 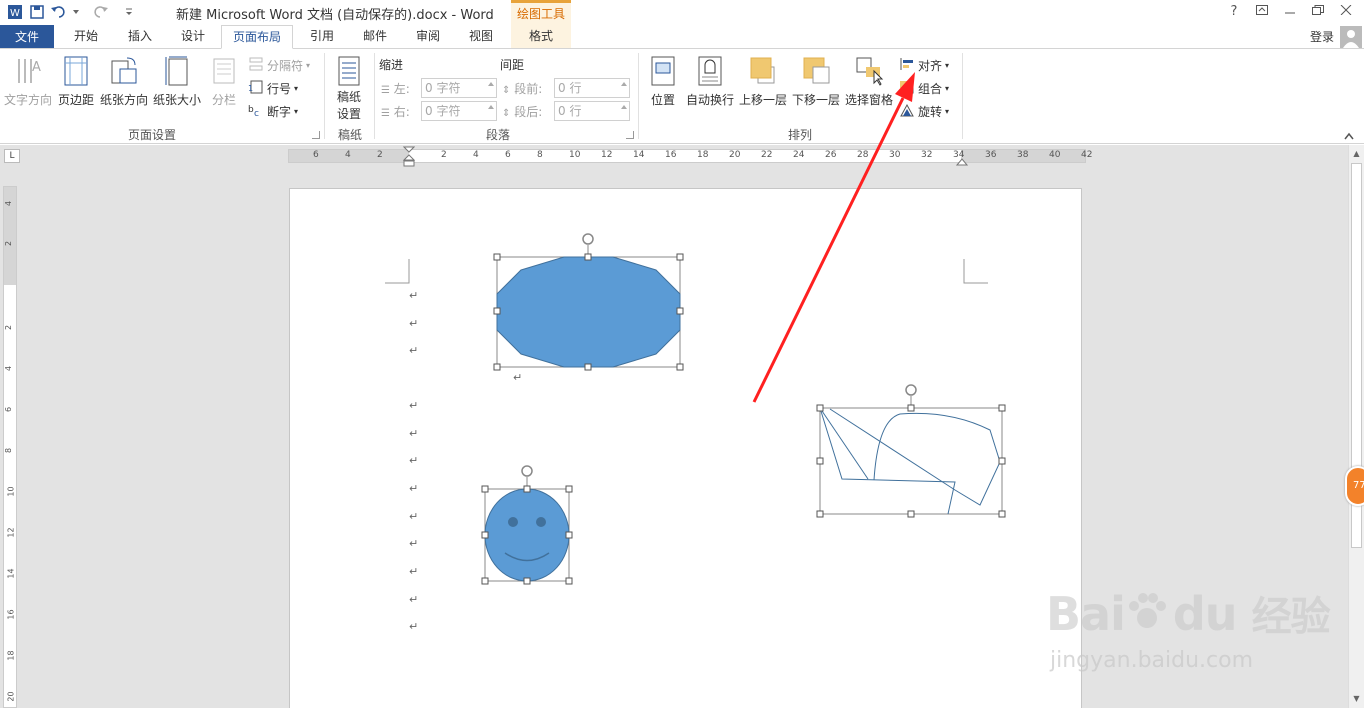 I want to click on orientation-icon, so click(x=124, y=71).